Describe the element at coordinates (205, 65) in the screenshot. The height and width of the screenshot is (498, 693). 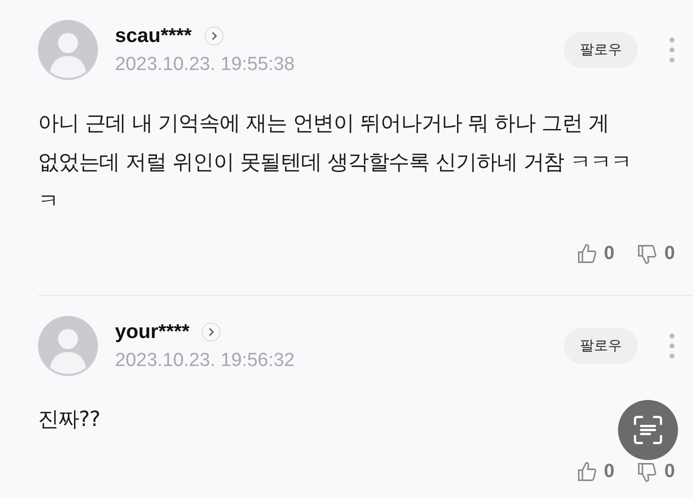
I see `timestamp: 2023.10.23. 19:55:38` at that location.